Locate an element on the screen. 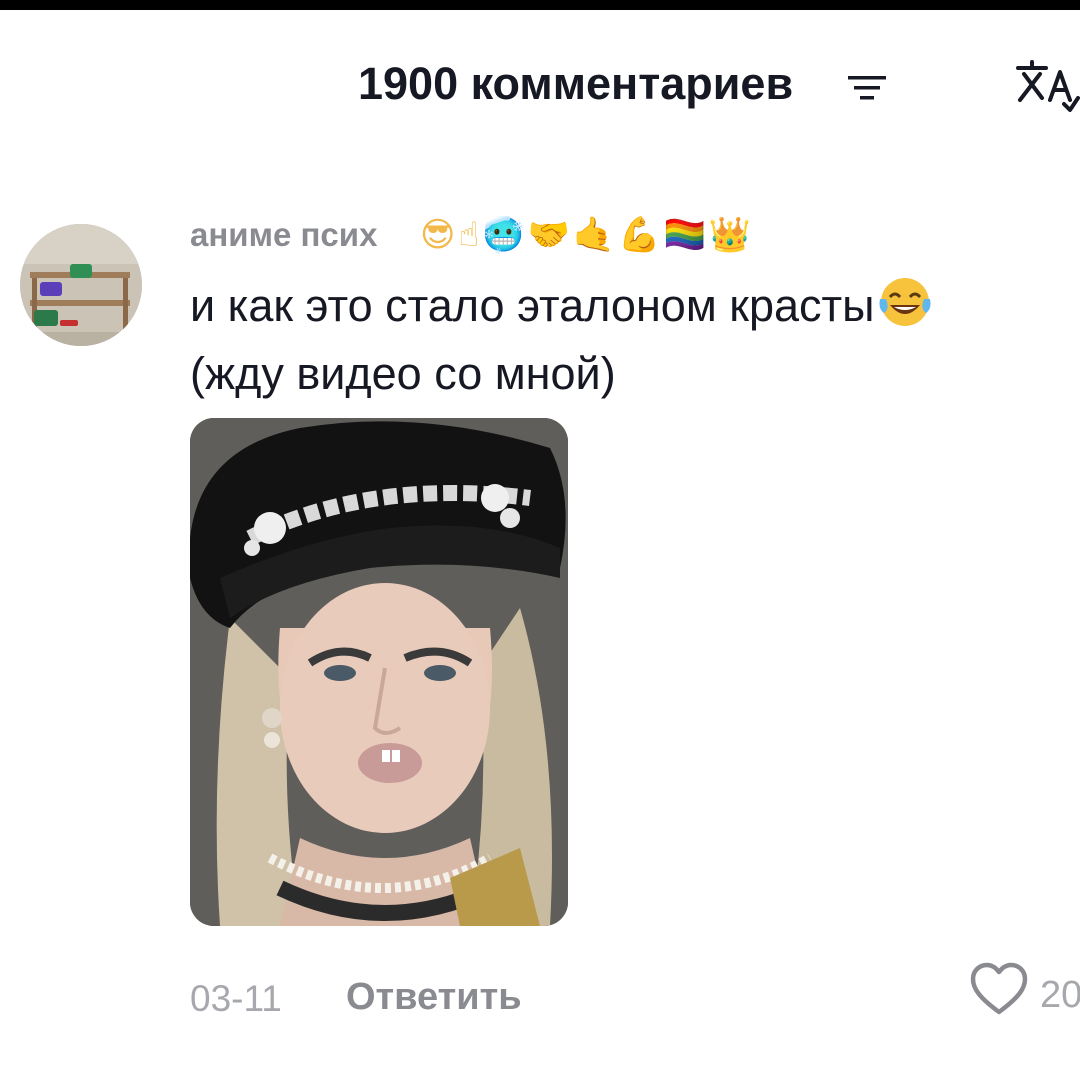 The image size is (1080, 1080). translate-icon is located at coordinates (1046, 85).